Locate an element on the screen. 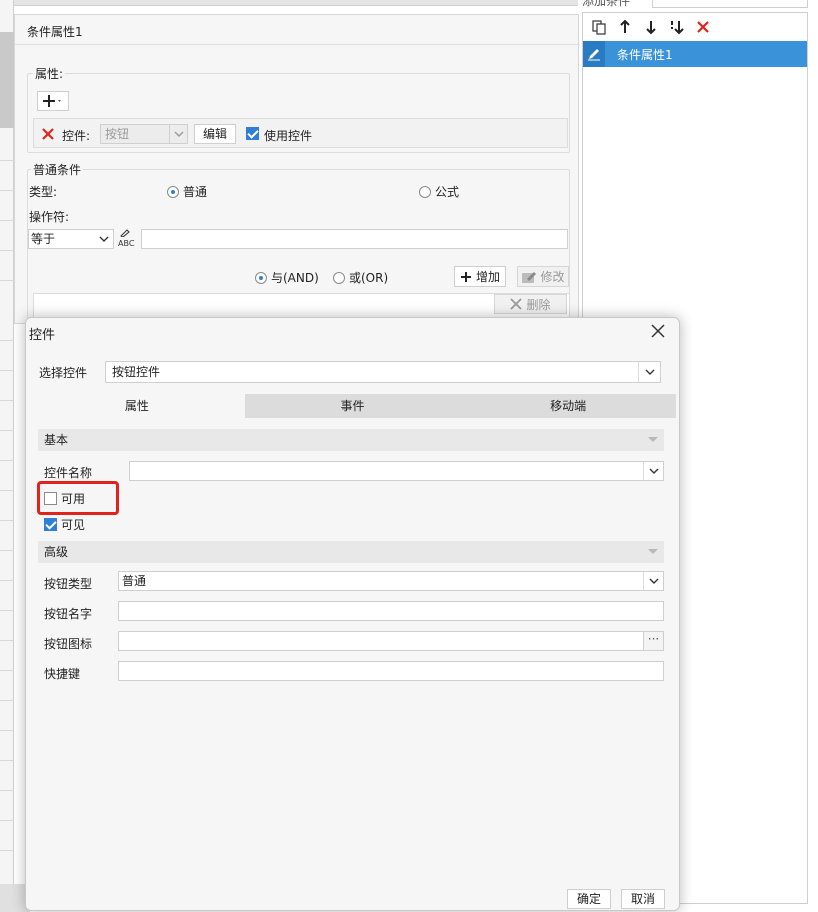  add-condition-button: 增加 is located at coordinates (480, 276).